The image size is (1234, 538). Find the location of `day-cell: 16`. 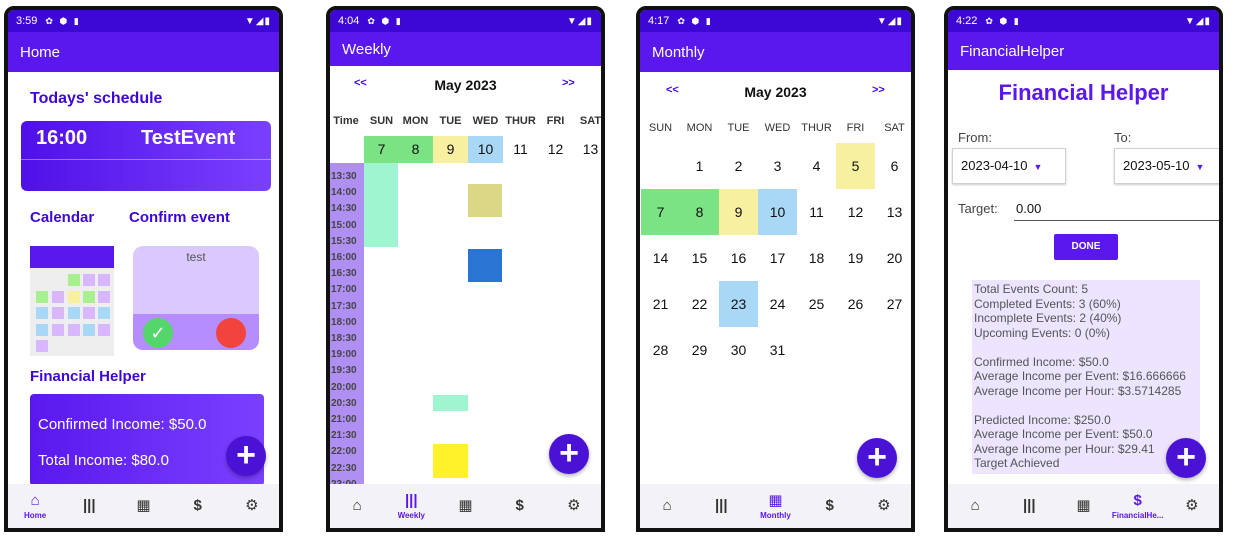

day-cell: 16 is located at coordinates (738, 258).